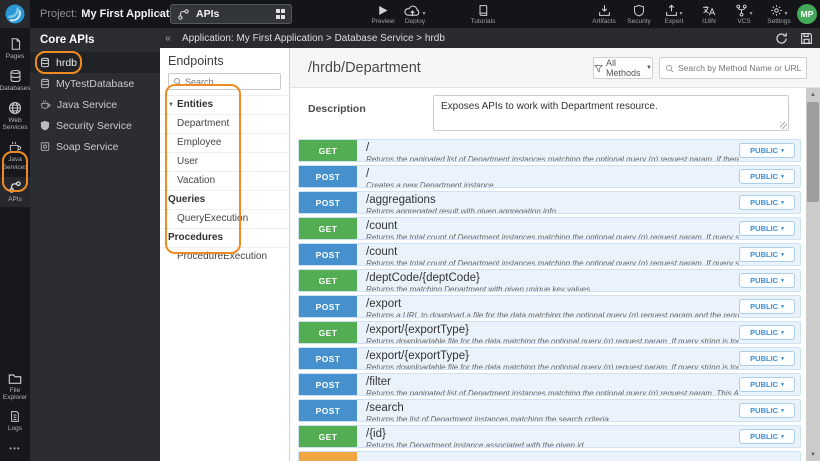 The width and height of the screenshot is (820, 461). I want to click on coffee-icon, so click(45, 104).